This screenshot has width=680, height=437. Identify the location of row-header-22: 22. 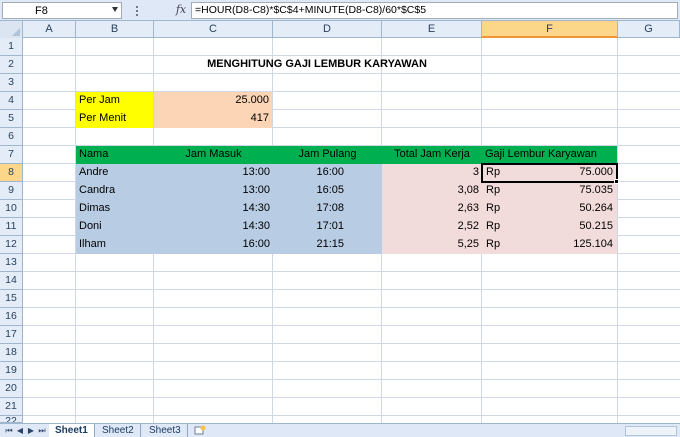
(11, 419).